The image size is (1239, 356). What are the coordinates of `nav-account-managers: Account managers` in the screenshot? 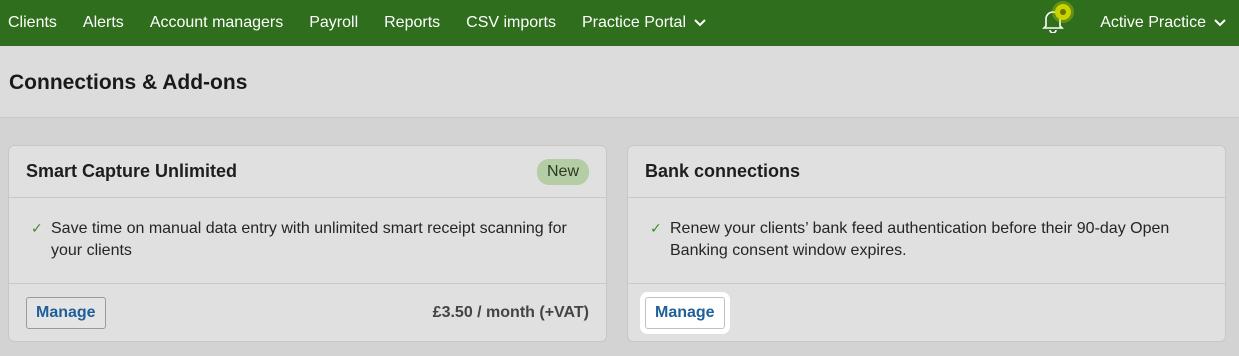 It's located at (216, 23).